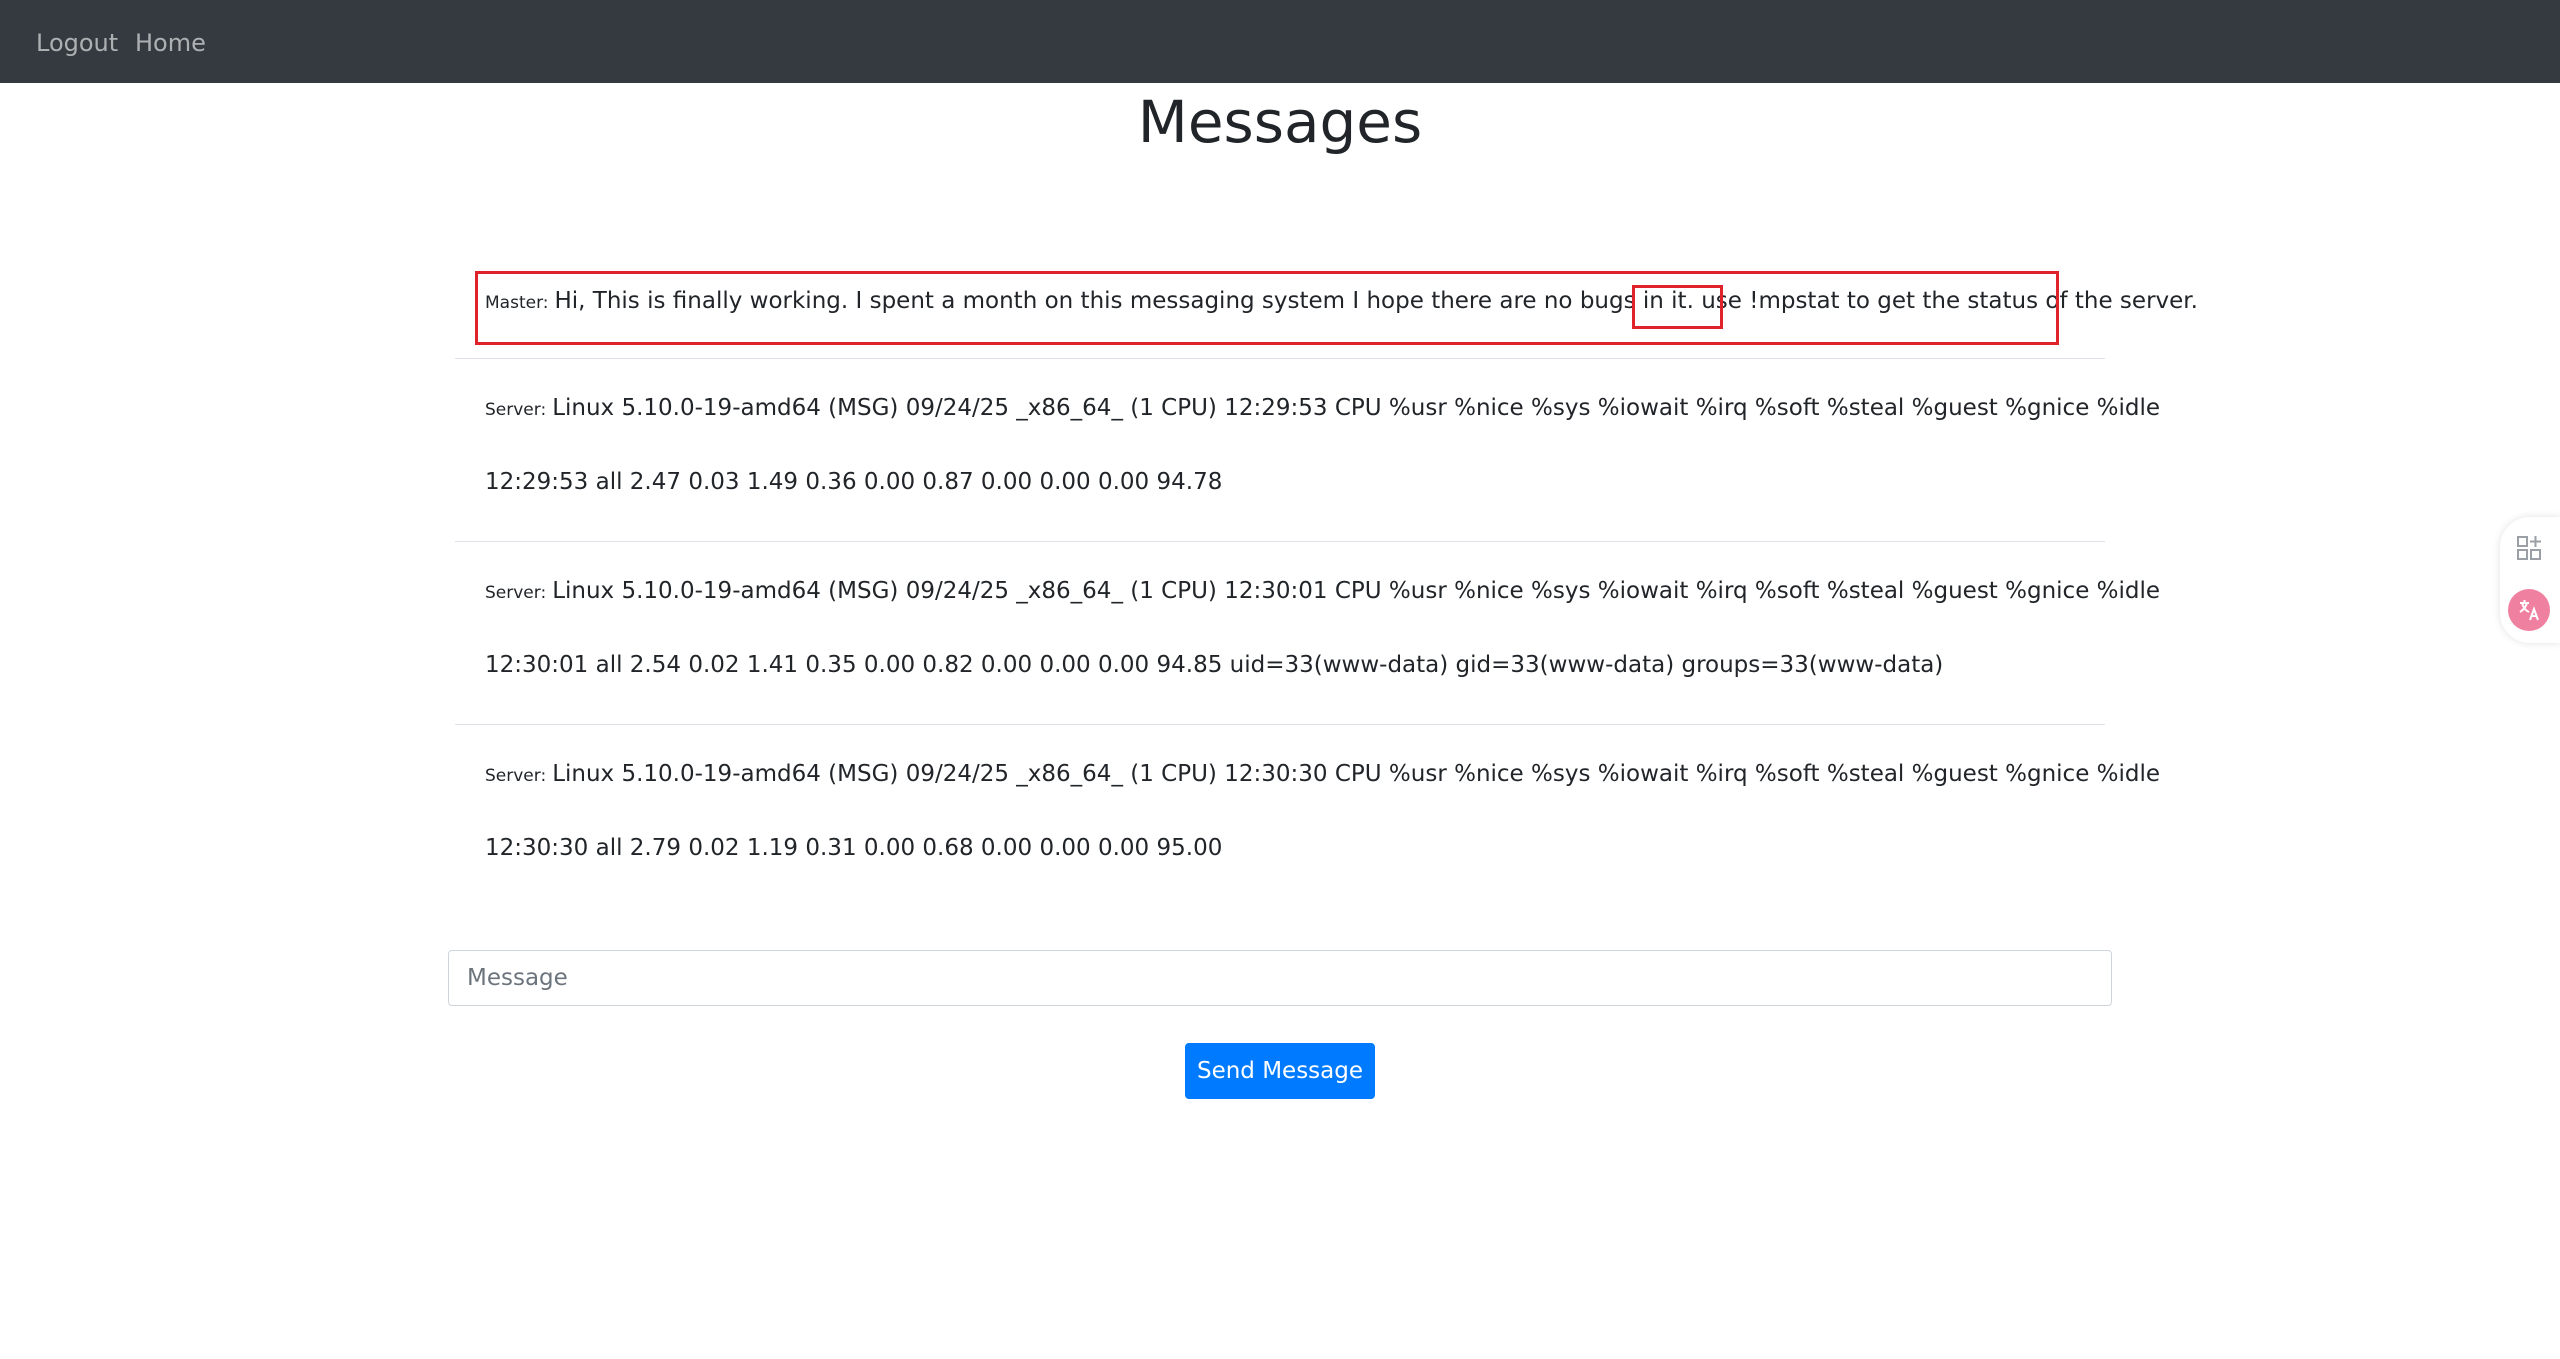  I want to click on command-highlight: !mpstat, so click(1794, 301).